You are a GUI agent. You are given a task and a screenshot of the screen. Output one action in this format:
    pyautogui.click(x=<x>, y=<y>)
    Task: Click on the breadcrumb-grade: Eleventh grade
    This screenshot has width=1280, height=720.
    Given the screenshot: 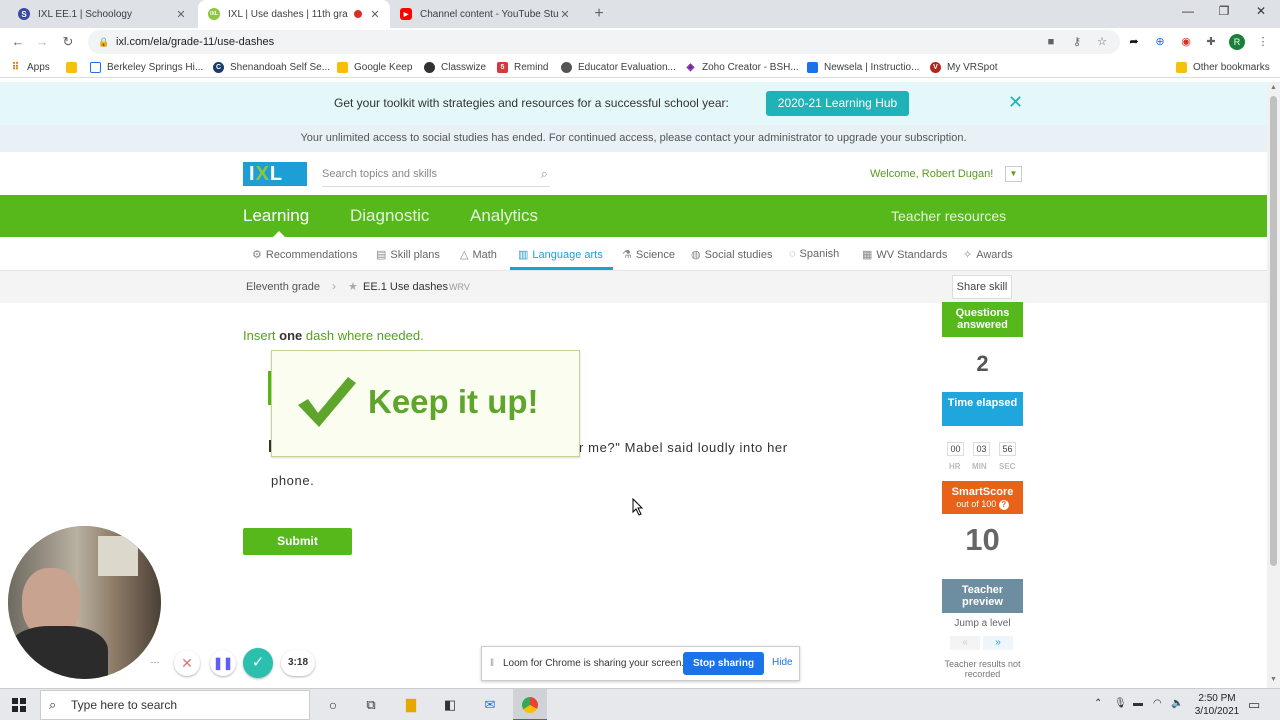 What is the action you would take?
    pyautogui.click(x=283, y=287)
    